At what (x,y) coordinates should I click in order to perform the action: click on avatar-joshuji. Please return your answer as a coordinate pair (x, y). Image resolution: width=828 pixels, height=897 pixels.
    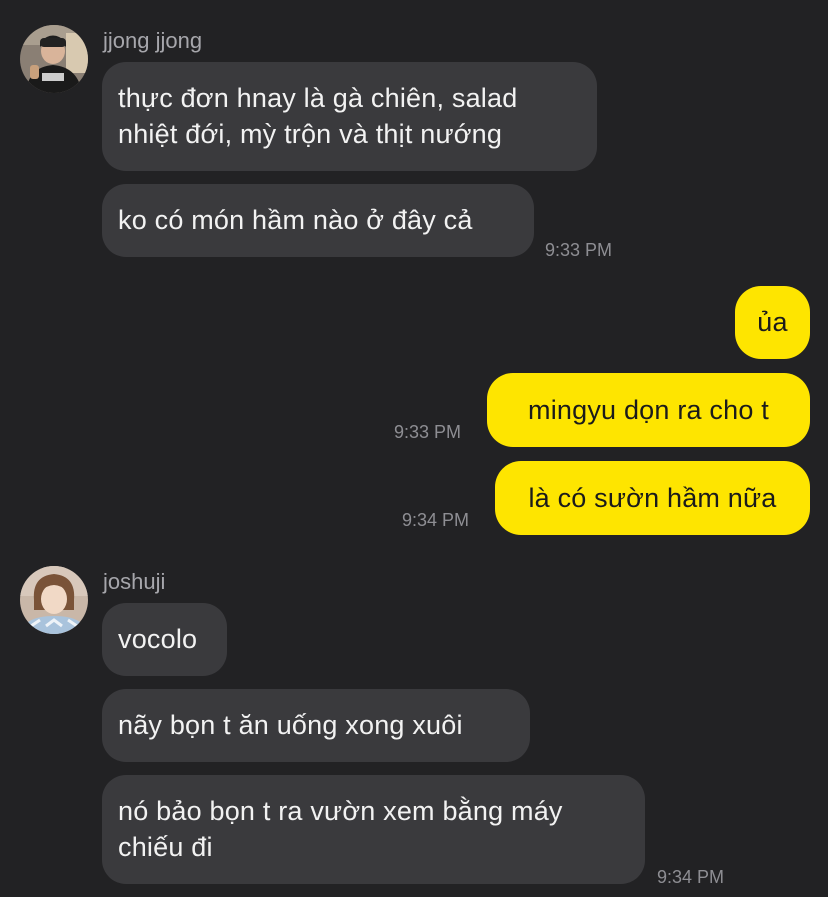
    Looking at the image, I should click on (54, 600).